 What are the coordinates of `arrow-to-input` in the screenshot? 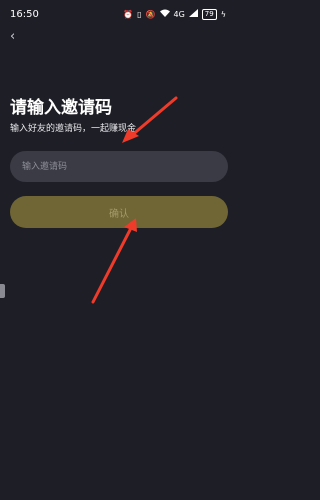 It's located at (150, 119).